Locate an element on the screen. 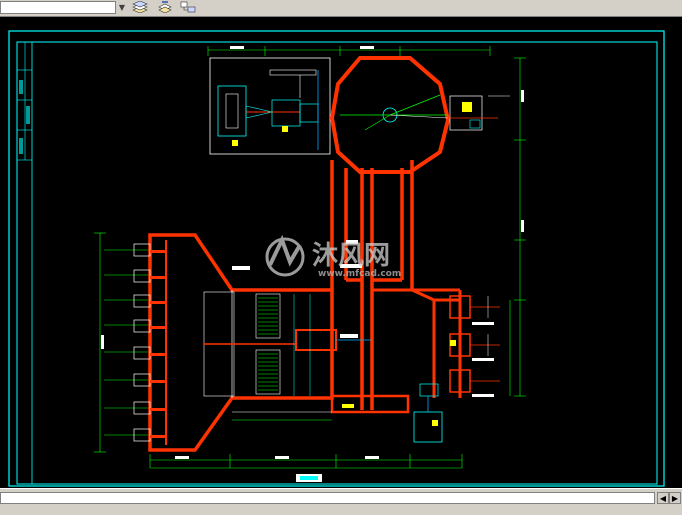 Image resolution: width=682 pixels, height=515 pixels. scroll-left-icon: ◀ is located at coordinates (663, 498).